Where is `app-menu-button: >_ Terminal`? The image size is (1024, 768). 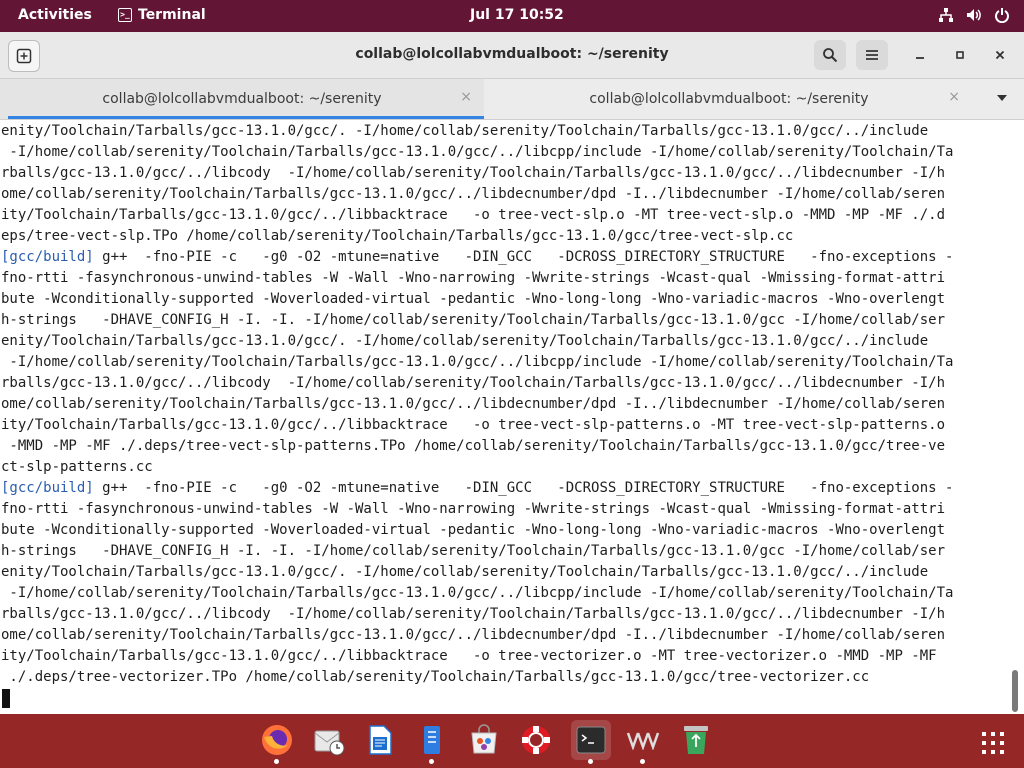 app-menu-button: >_ Terminal is located at coordinates (162, 15).